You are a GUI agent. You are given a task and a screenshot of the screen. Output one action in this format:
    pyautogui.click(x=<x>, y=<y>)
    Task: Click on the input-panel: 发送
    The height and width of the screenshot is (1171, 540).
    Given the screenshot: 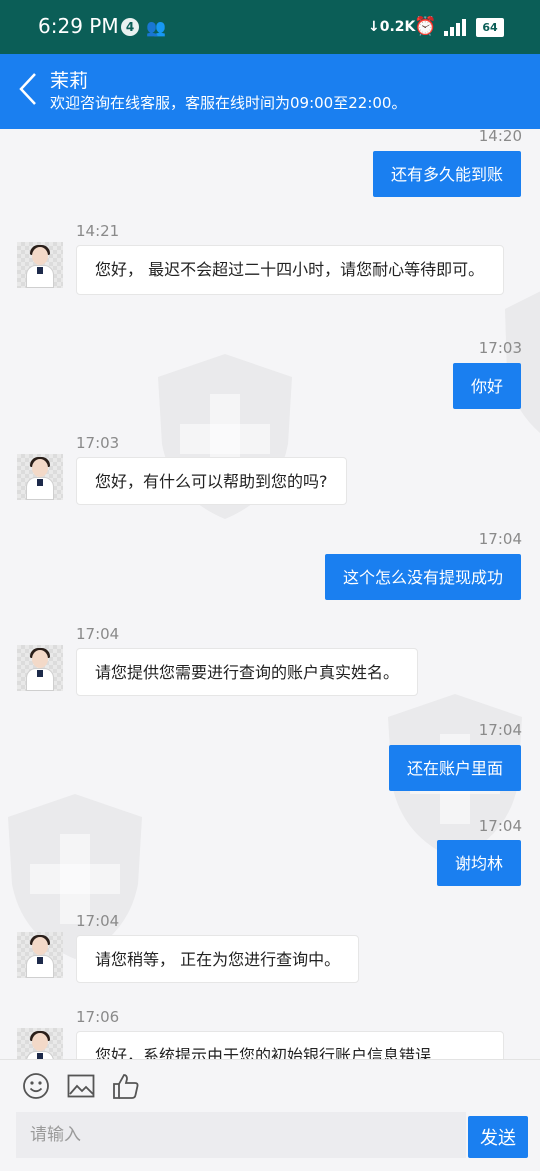 What is the action you would take?
    pyautogui.click(x=270, y=1115)
    